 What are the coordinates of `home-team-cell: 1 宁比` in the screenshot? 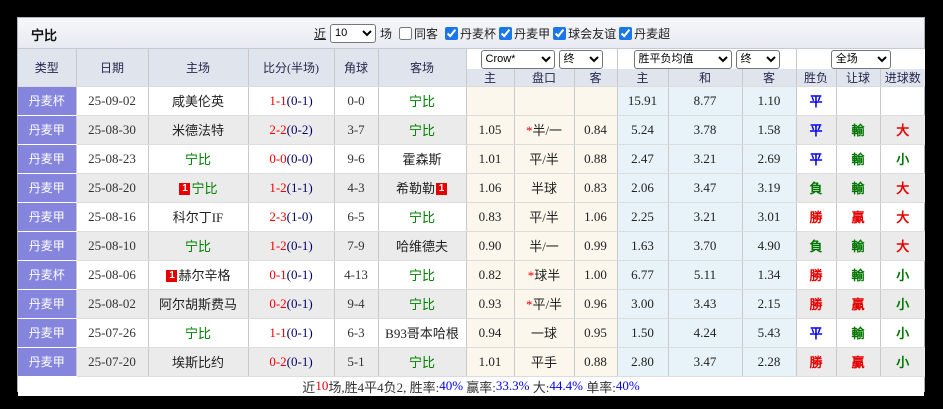 It's located at (198, 188).